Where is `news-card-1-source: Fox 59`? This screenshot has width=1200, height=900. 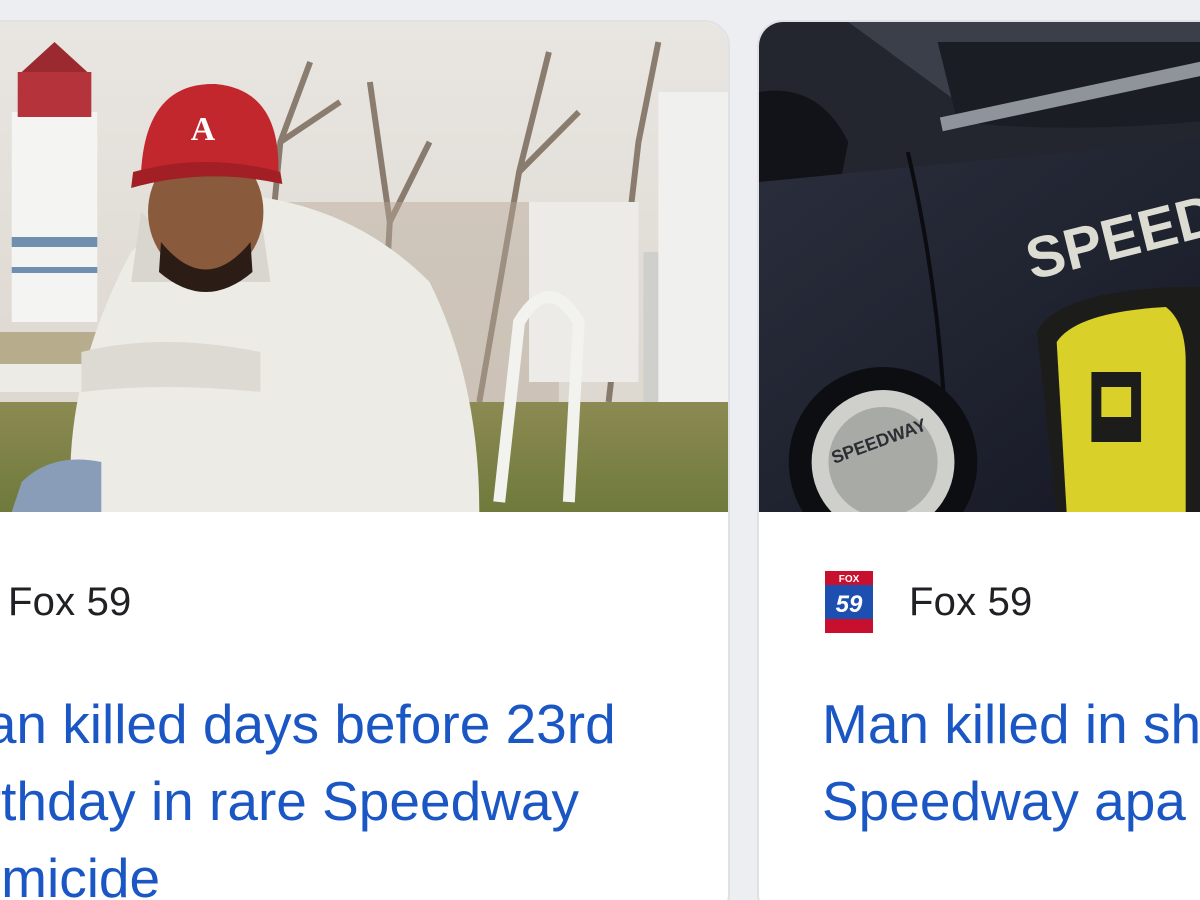
news-card-1-source: Fox 59 is located at coordinates (70, 602).